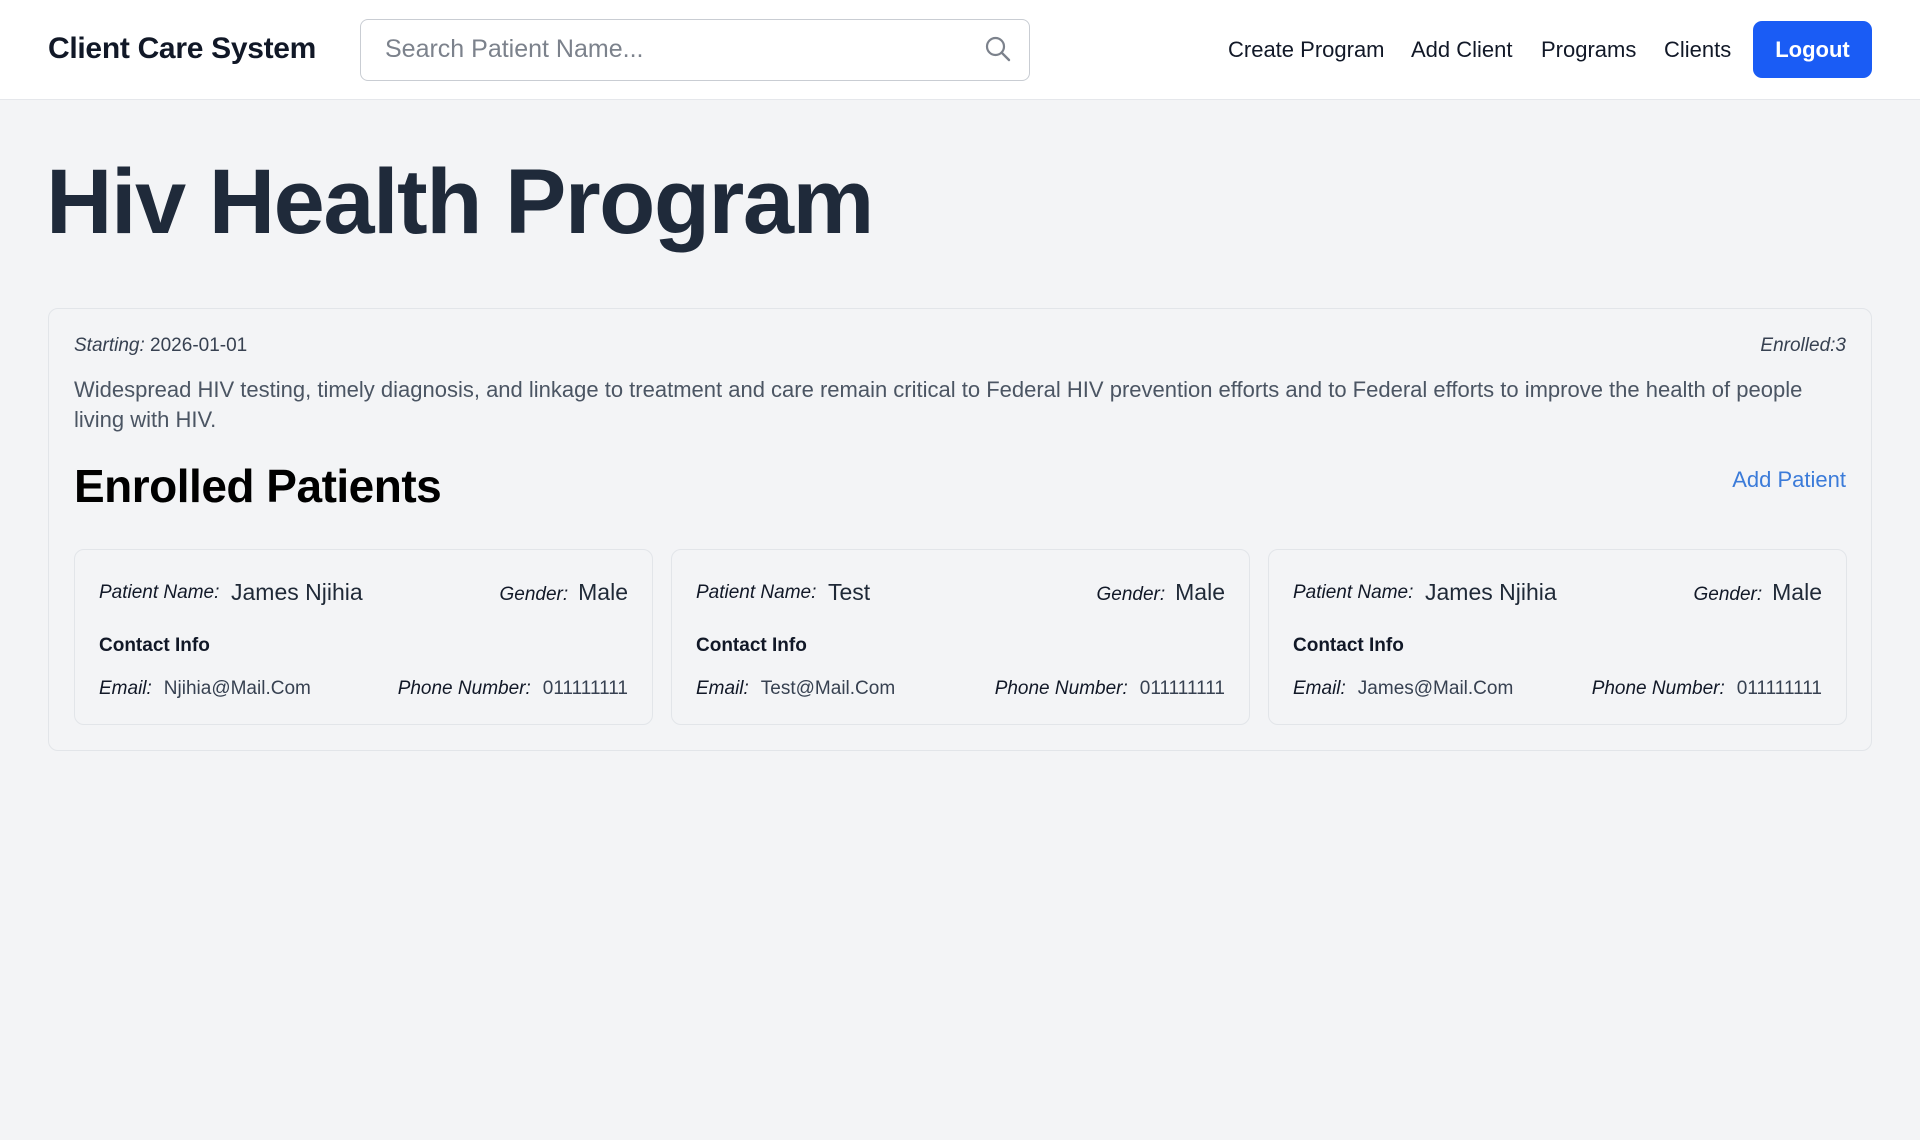 Image resolution: width=1920 pixels, height=1140 pixels. I want to click on logout-button: Logout, so click(1812, 49).